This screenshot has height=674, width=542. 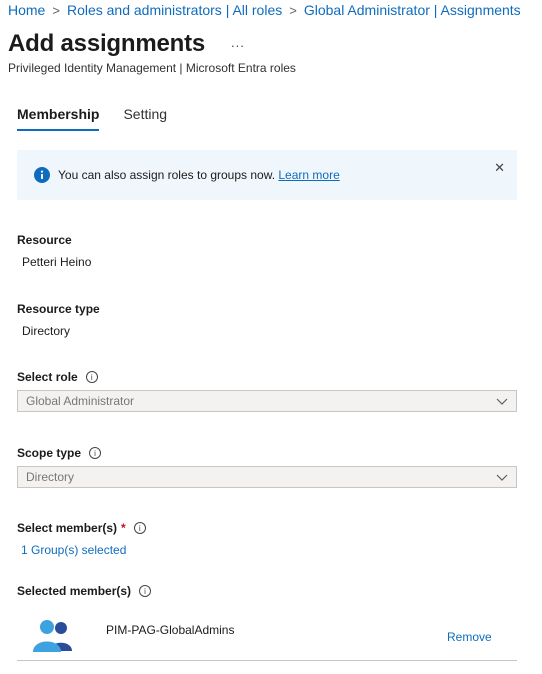 I want to click on breadcrumb-global-administrator: Global Administrator | Assignments, so click(x=412, y=10).